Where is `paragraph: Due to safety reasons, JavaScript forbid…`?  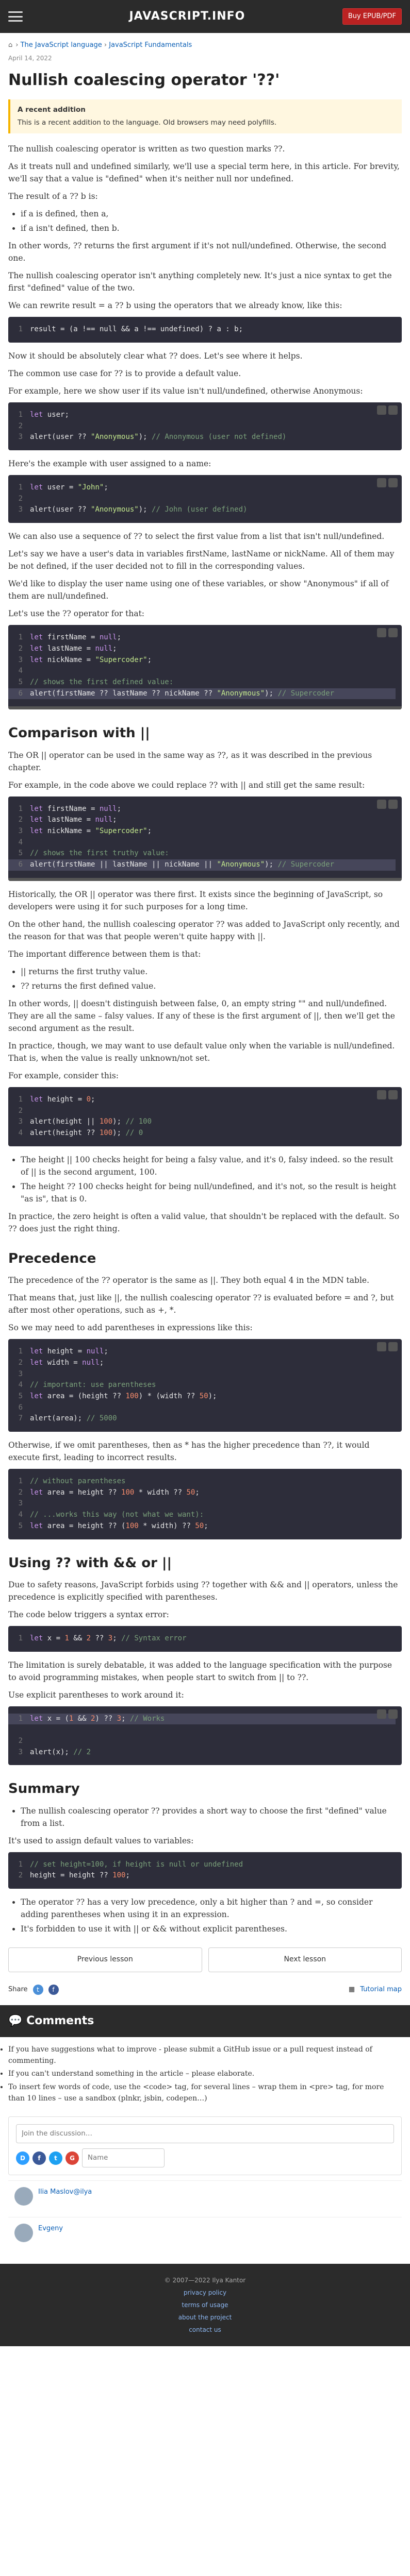
paragraph: Due to safety reasons, JavaScript forbid… is located at coordinates (203, 1591).